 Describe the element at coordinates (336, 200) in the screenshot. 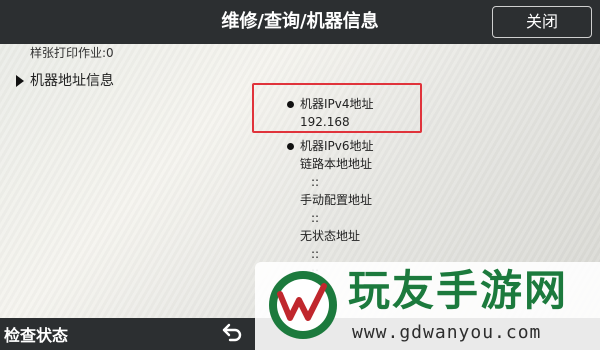

I see `manual-config-label: 手动配置地址` at that location.